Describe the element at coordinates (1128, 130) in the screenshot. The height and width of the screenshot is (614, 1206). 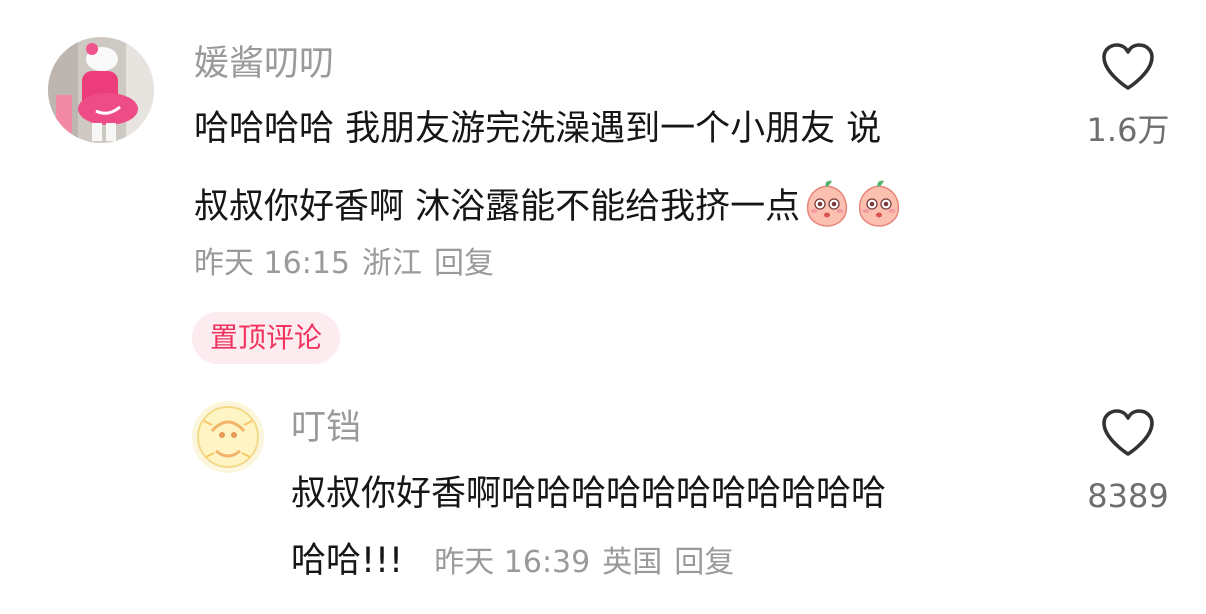
I see `like-count: 1.6万` at that location.